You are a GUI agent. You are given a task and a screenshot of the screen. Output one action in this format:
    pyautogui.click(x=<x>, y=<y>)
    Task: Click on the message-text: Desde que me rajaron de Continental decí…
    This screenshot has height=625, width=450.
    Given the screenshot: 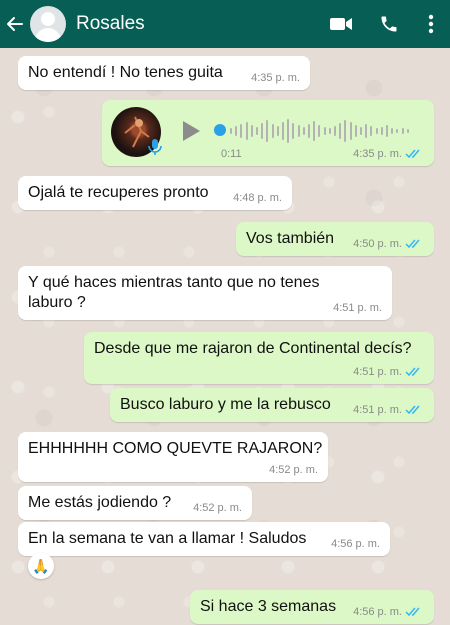 What is the action you would take?
    pyautogui.click(x=253, y=348)
    